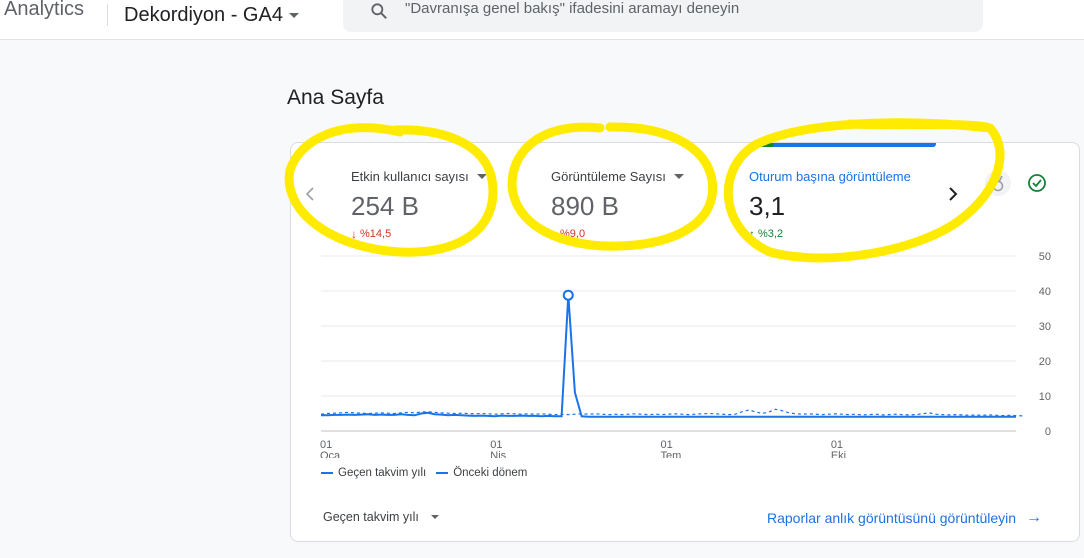 The height and width of the screenshot is (558, 1084). I want to click on y-tick-label: 40, so click(1045, 292).